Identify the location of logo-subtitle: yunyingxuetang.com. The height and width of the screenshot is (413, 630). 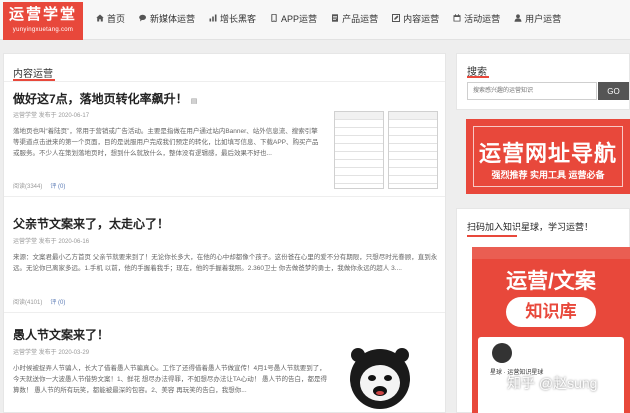
(43, 30).